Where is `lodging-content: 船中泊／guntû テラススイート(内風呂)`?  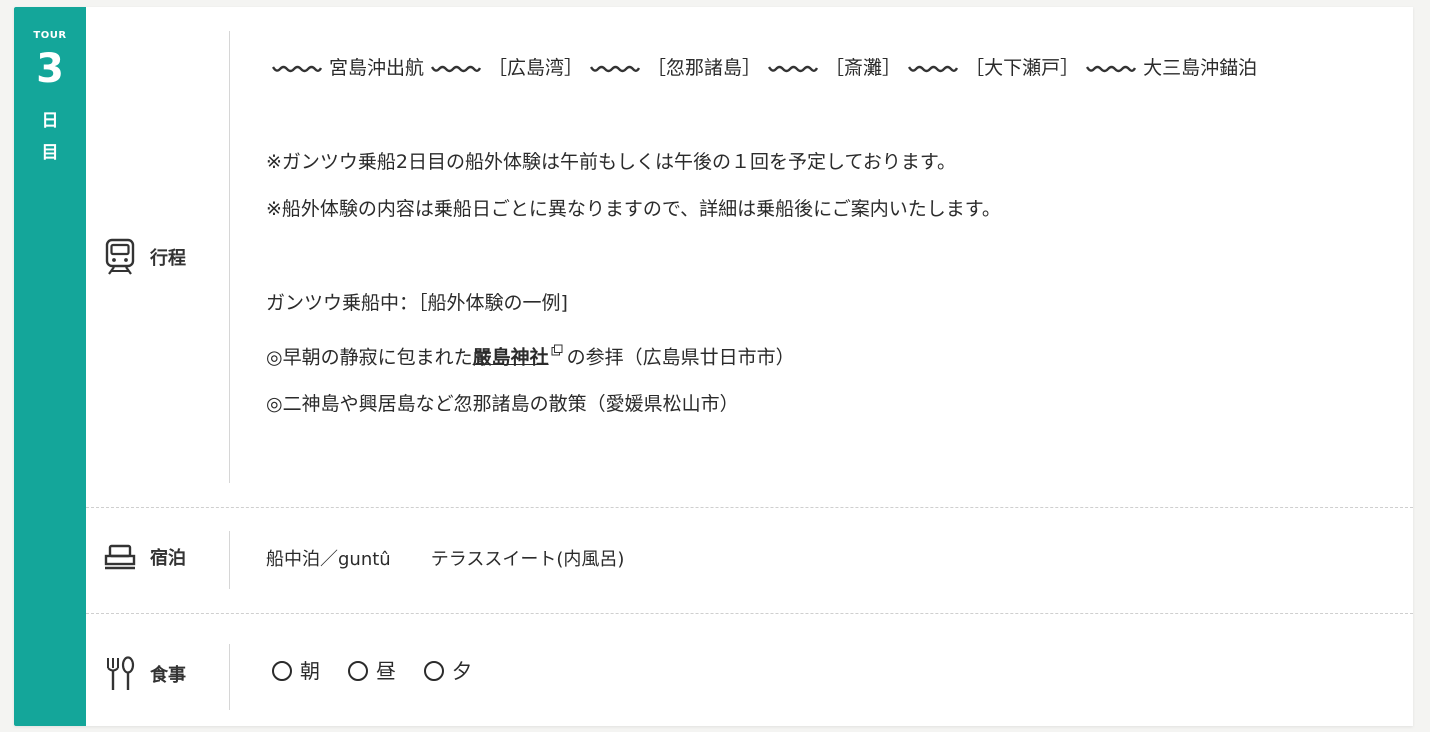 lodging-content: 船中泊／guntû テラススイート(内風呂) is located at coordinates (819, 560).